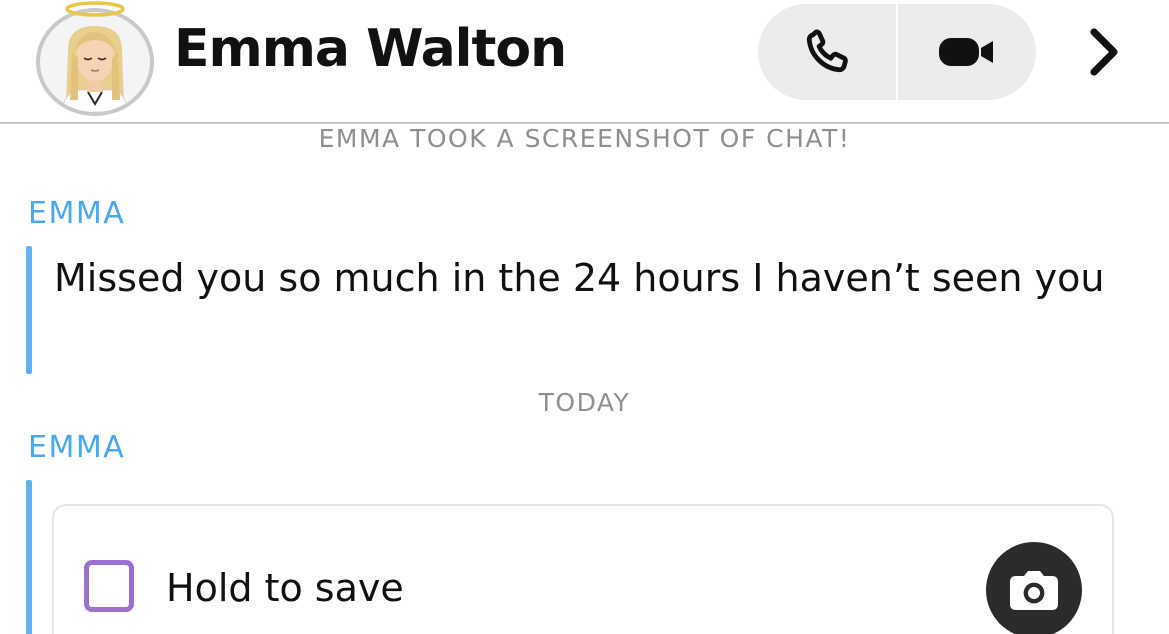 The height and width of the screenshot is (634, 1169). Describe the element at coordinates (29, 310) in the screenshot. I see `message-accent-bar` at that location.